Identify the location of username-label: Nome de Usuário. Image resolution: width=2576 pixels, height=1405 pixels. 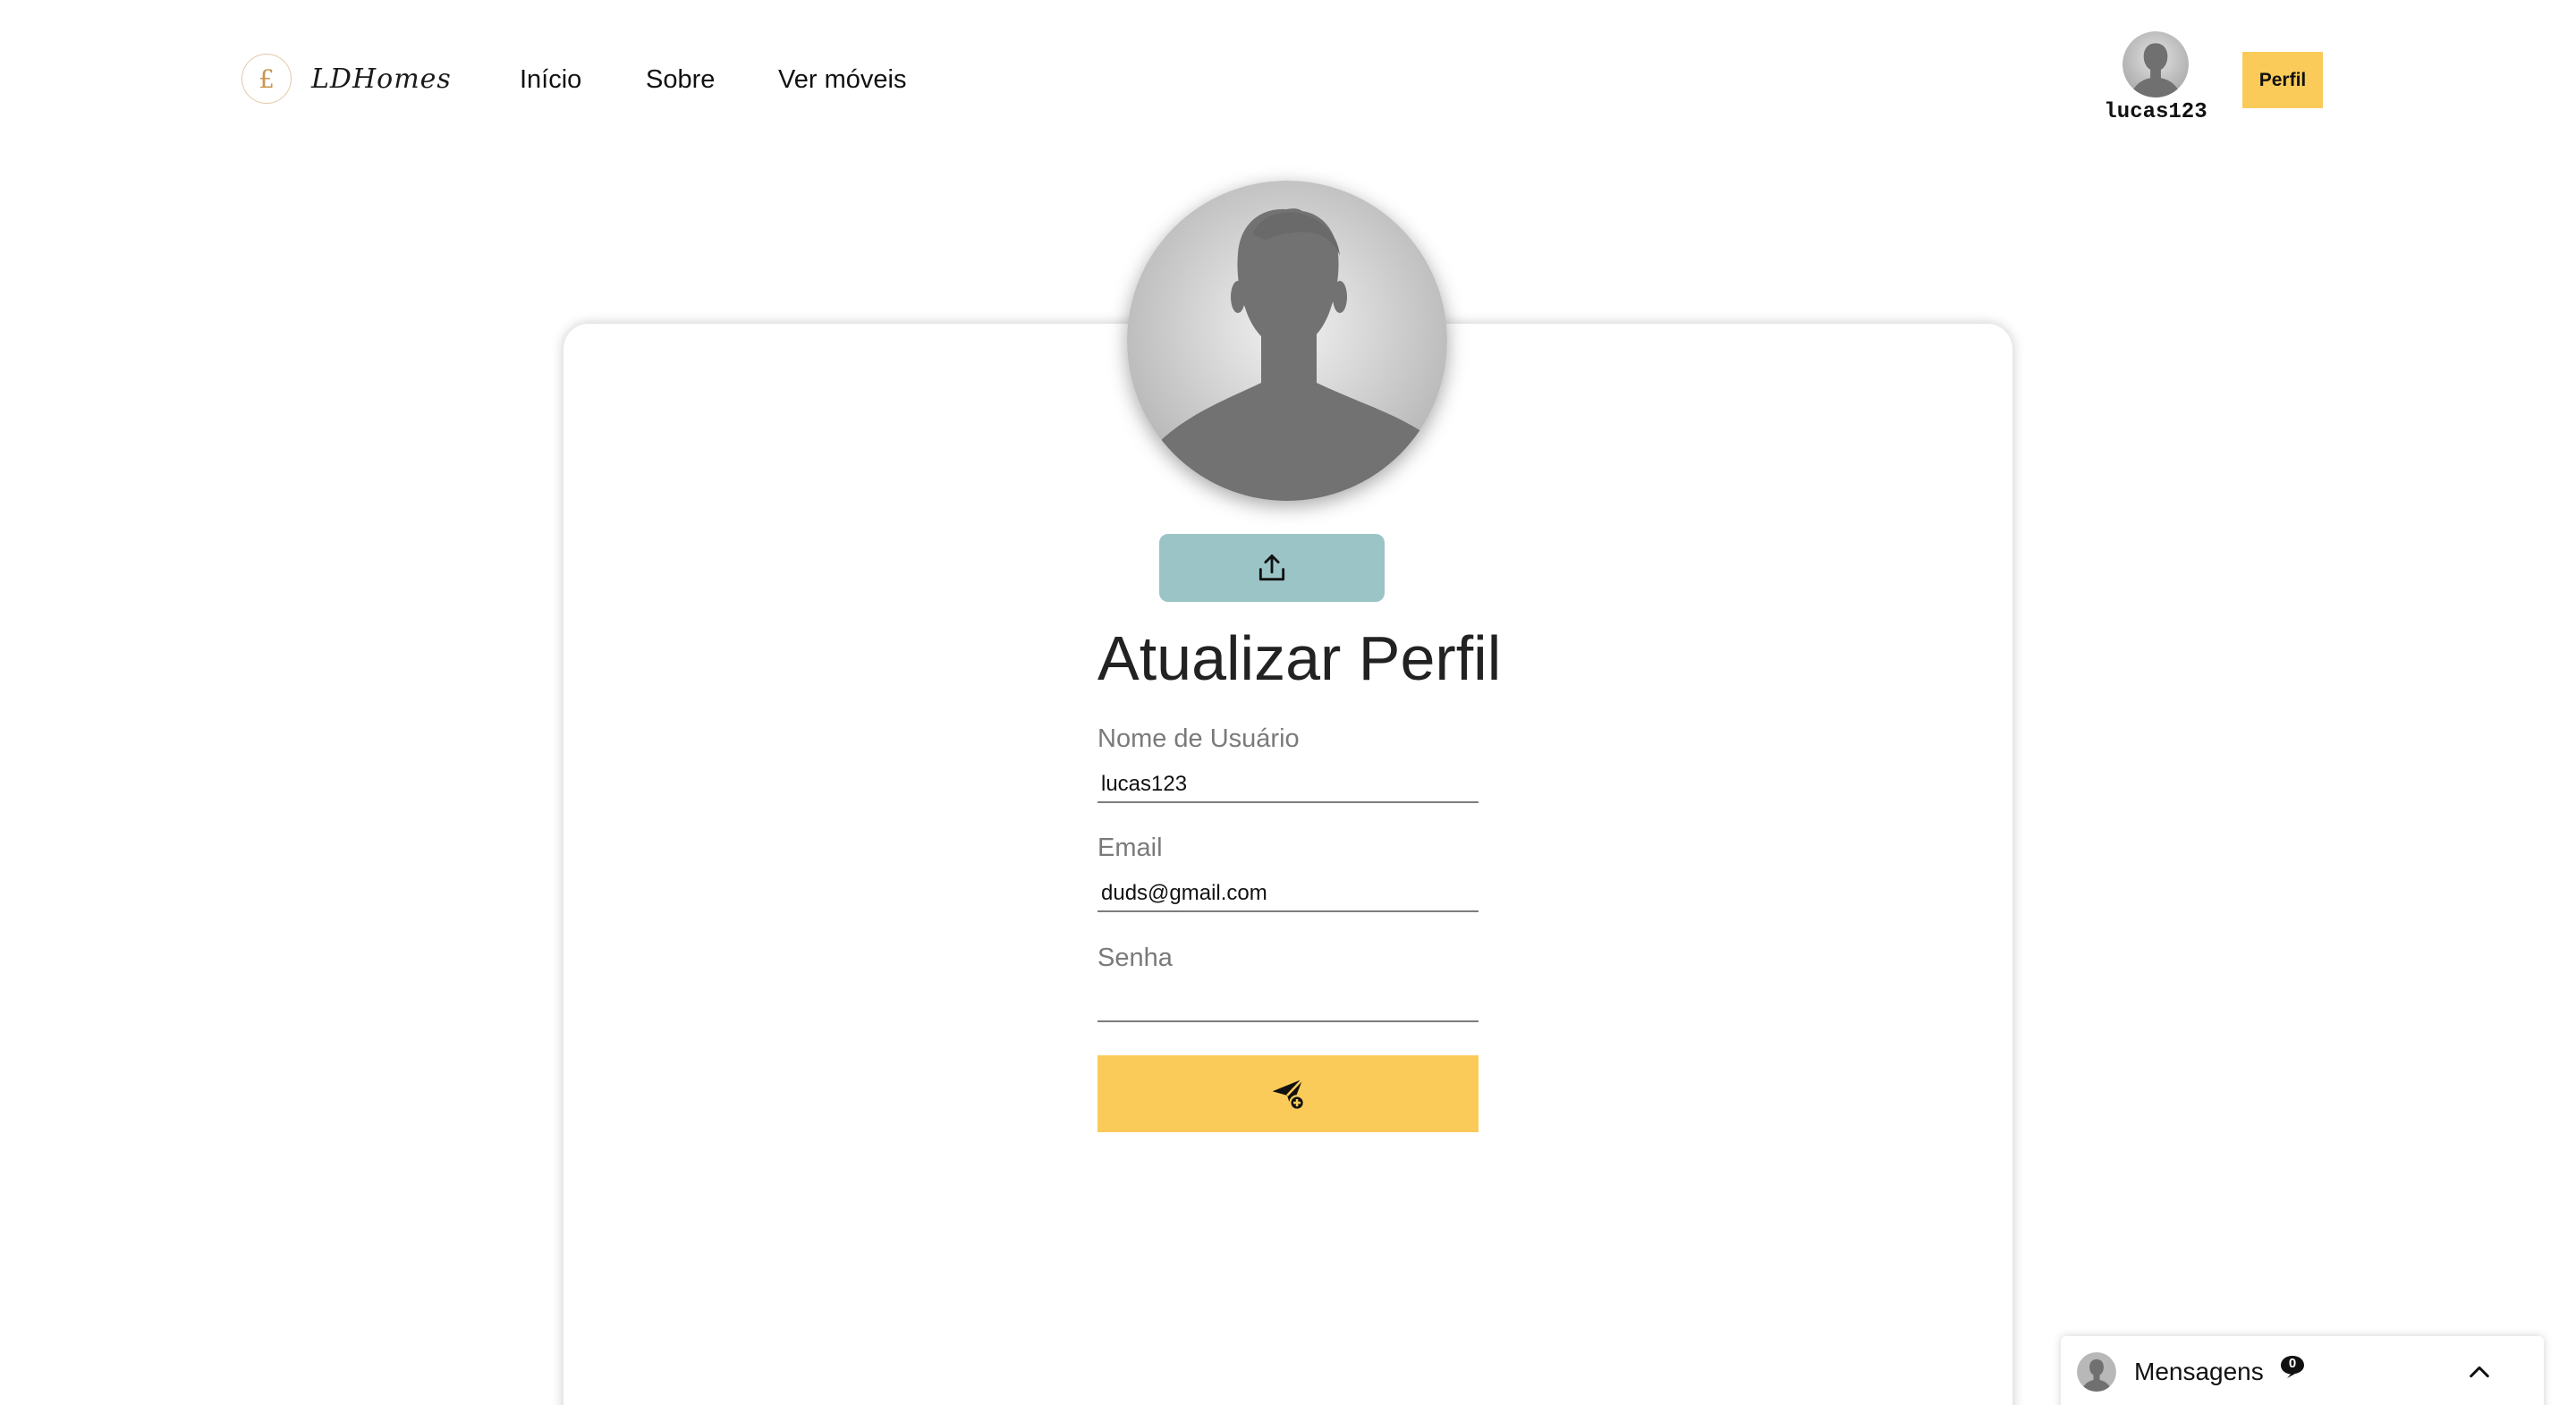
(1198, 739).